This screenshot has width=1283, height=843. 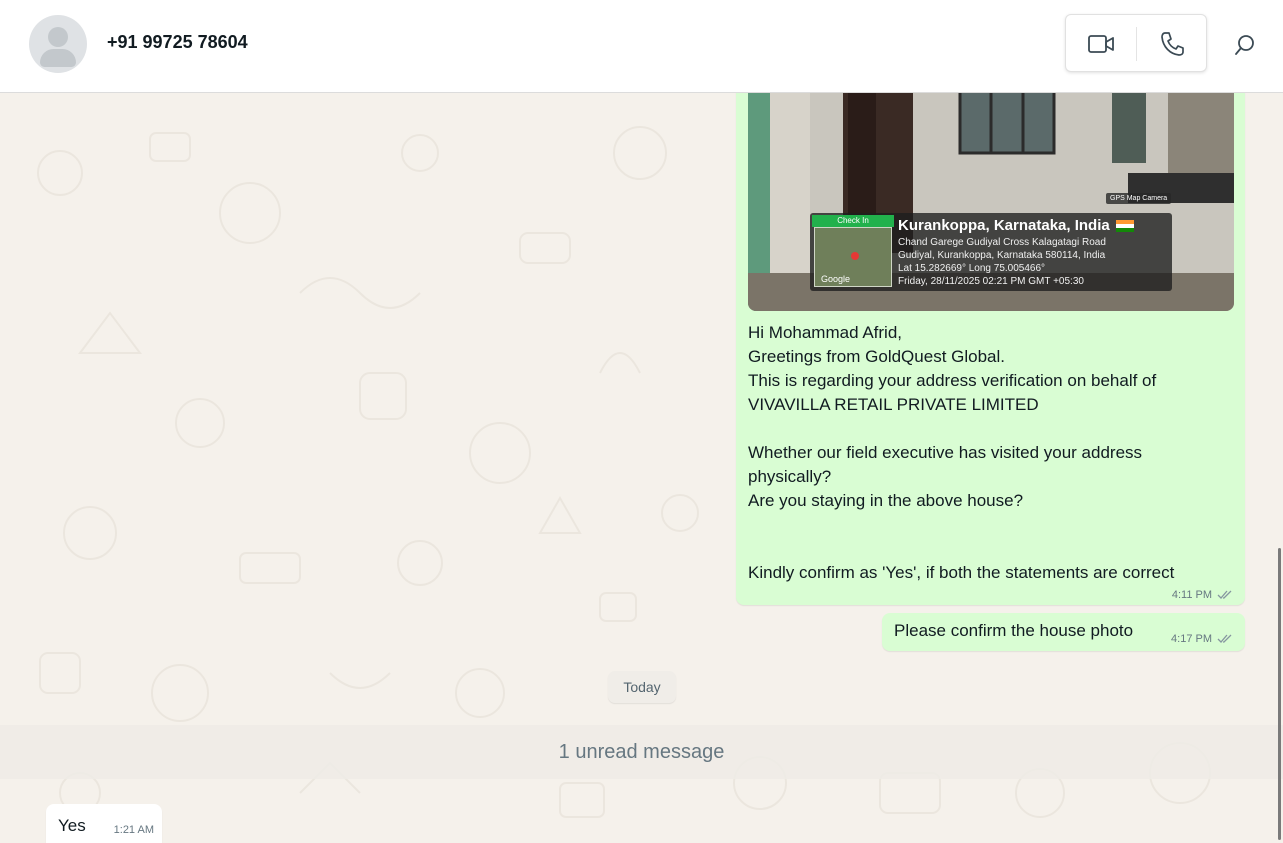 What do you see at coordinates (853, 221) in the screenshot?
I see `gps-checkin-label: Check In` at bounding box center [853, 221].